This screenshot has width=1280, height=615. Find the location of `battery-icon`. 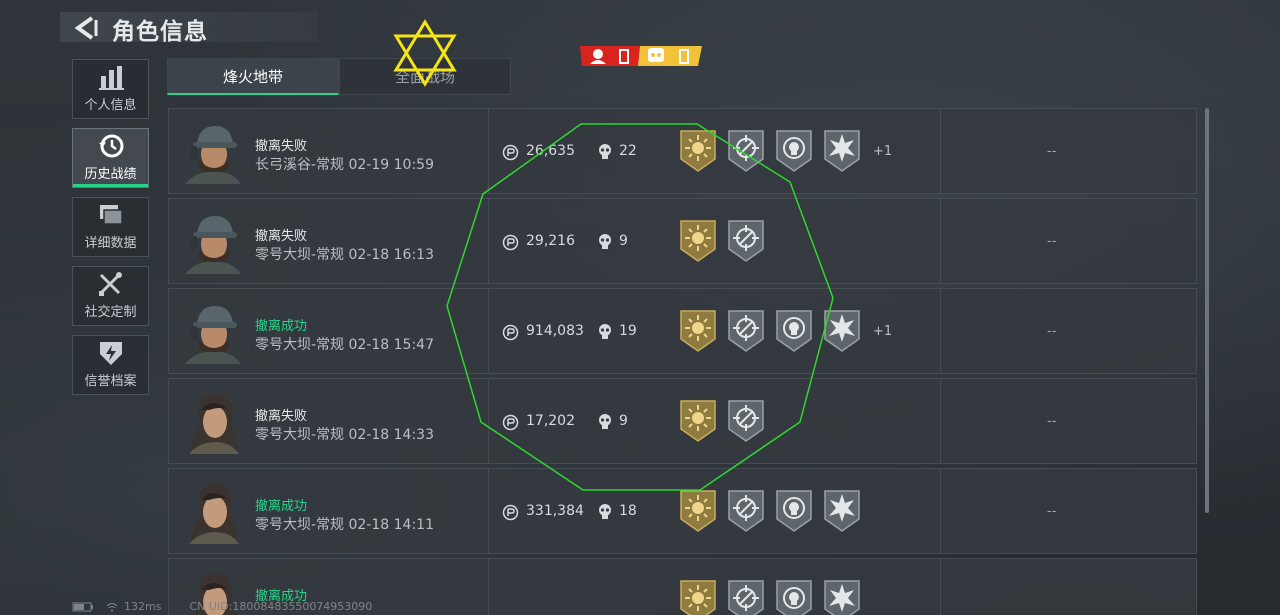

battery-icon is located at coordinates (82, 606).